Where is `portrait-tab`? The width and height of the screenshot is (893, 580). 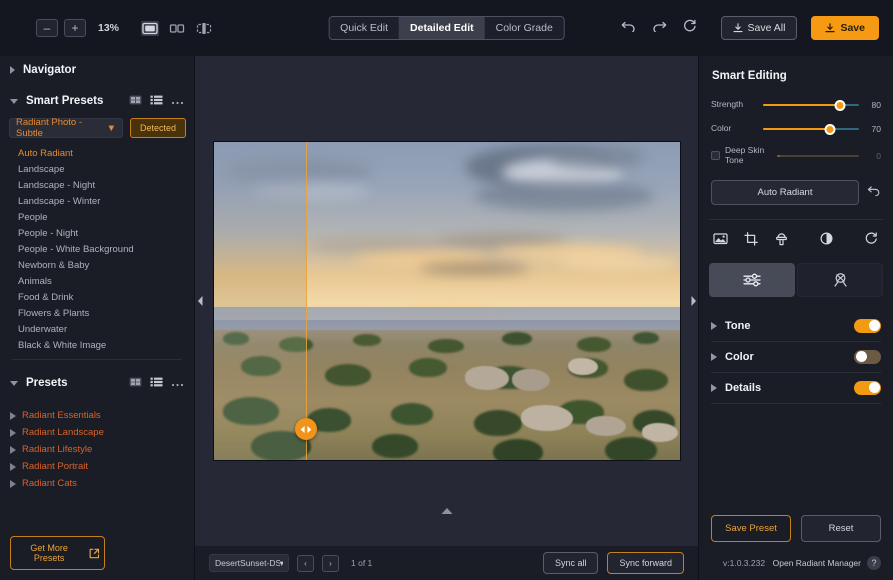 portrait-tab is located at coordinates (840, 279).